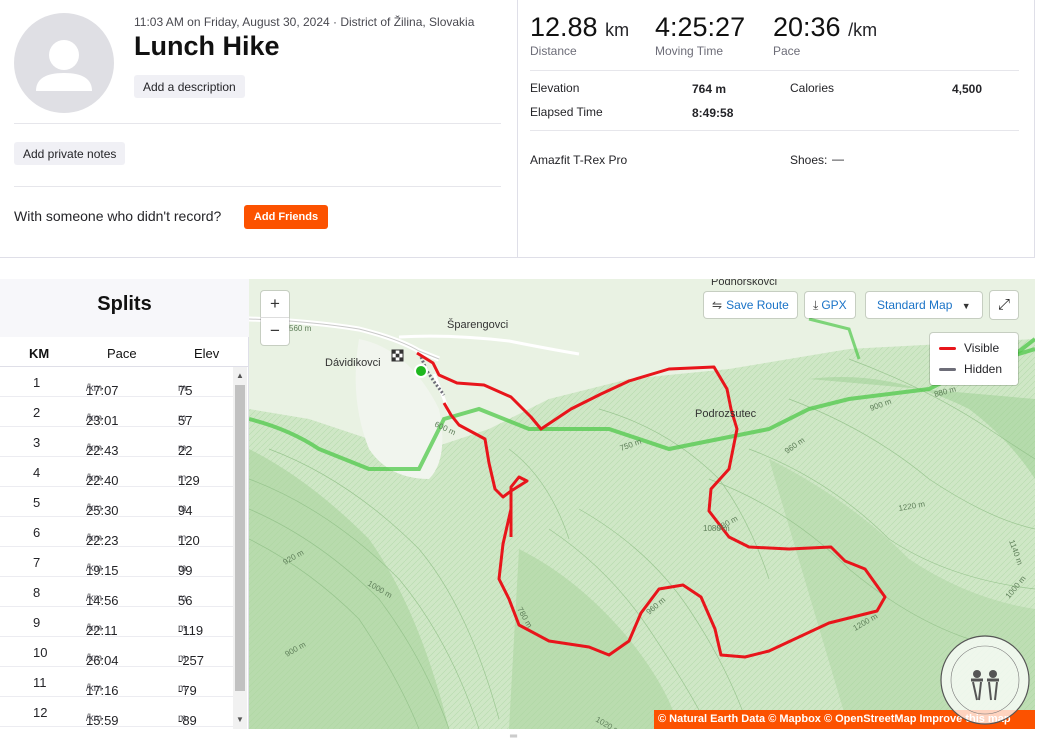 Image resolution: width=1043 pixels, height=746 pixels. I want to click on table-row: 10 26:04 /km -257 m, so click(116, 652).